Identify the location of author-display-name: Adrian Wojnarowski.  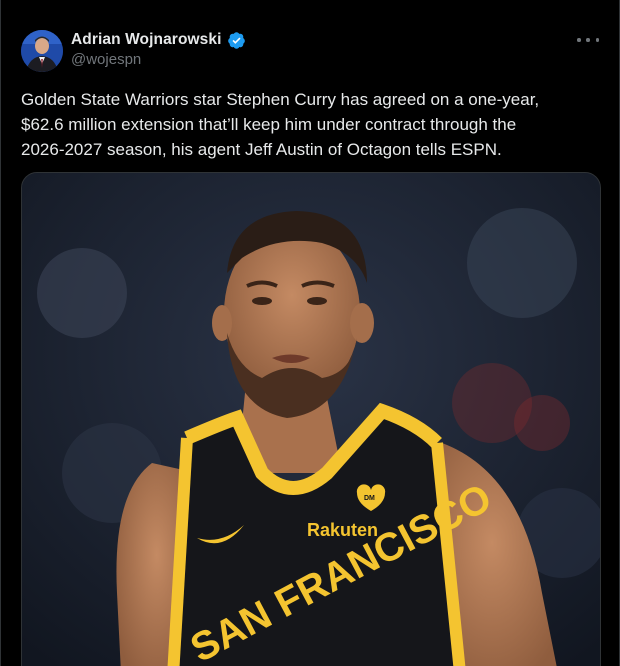
(146, 40).